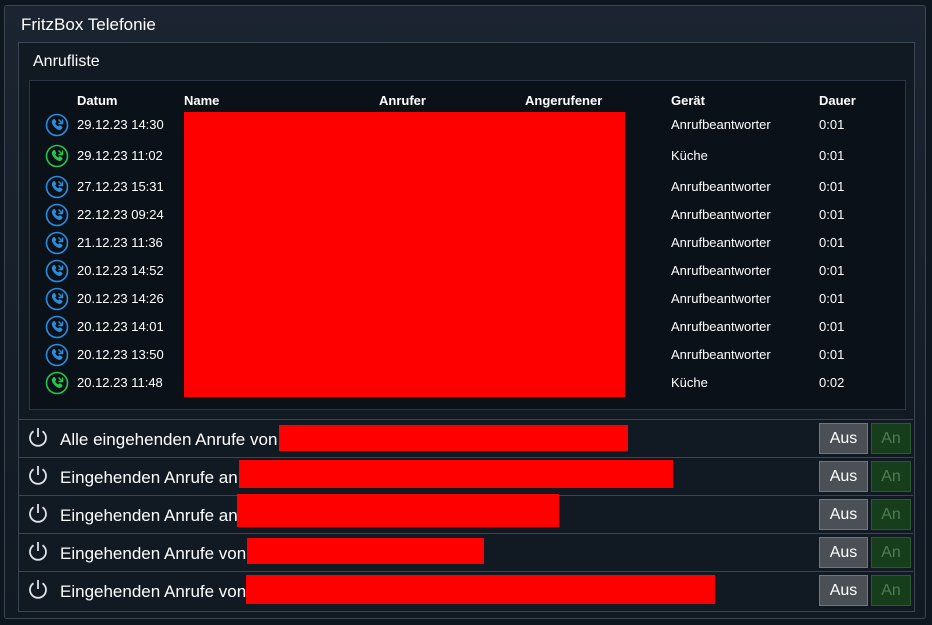  What do you see at coordinates (66, 61) in the screenshot?
I see `call-list-title: Anrufliste` at bounding box center [66, 61].